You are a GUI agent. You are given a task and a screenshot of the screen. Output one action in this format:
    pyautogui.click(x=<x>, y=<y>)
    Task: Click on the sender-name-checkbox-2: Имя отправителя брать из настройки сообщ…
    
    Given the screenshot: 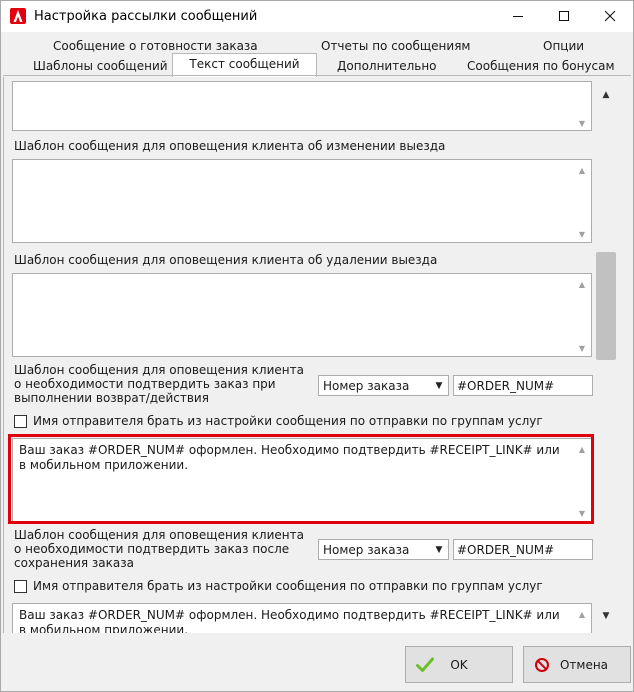 What is the action you would take?
    pyautogui.click(x=278, y=586)
    